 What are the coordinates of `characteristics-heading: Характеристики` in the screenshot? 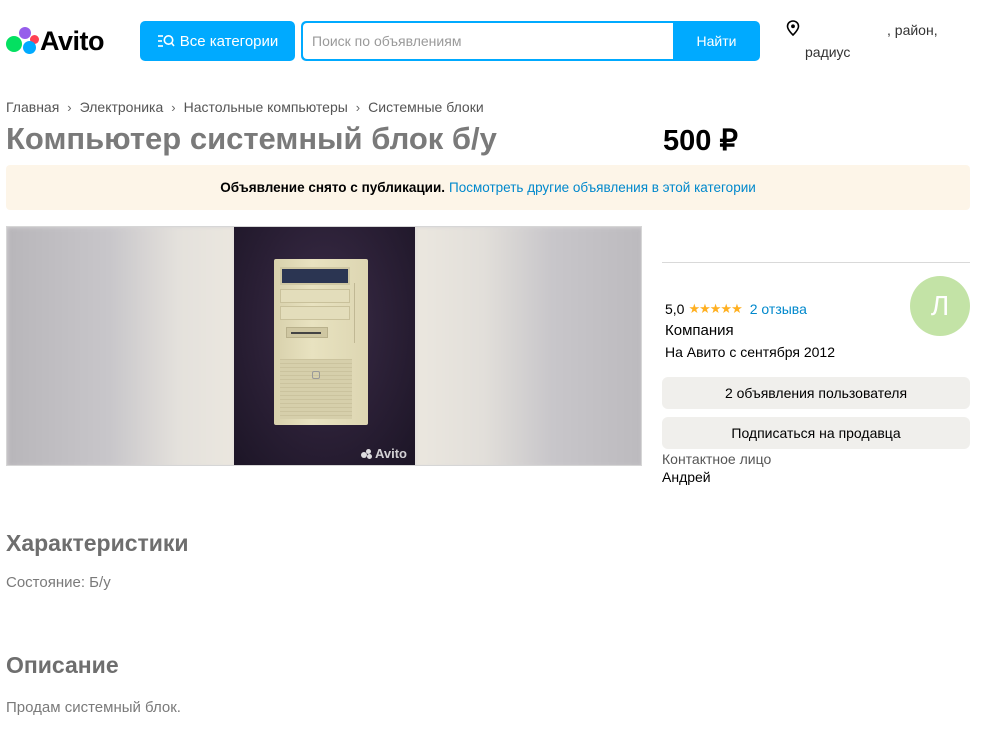 It's located at (97, 543).